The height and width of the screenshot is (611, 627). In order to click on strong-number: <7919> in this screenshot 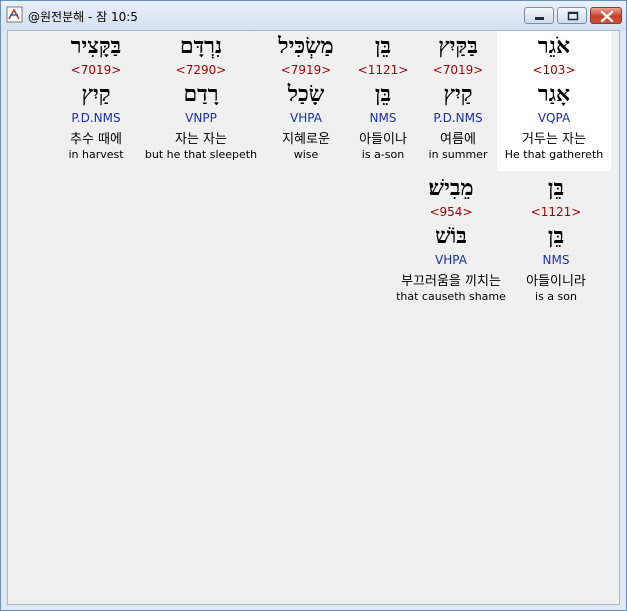, I will do `click(306, 70)`.